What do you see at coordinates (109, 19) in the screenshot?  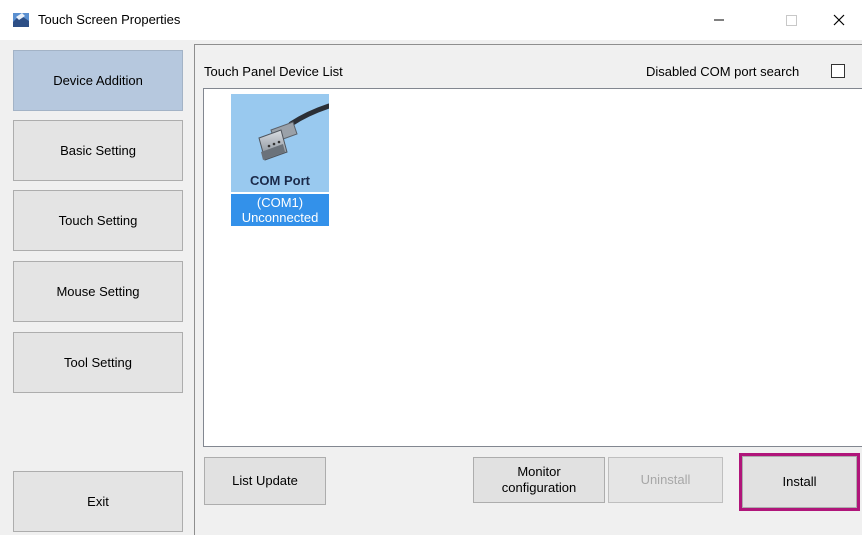 I see `window-title: Touch Screen Properties` at bounding box center [109, 19].